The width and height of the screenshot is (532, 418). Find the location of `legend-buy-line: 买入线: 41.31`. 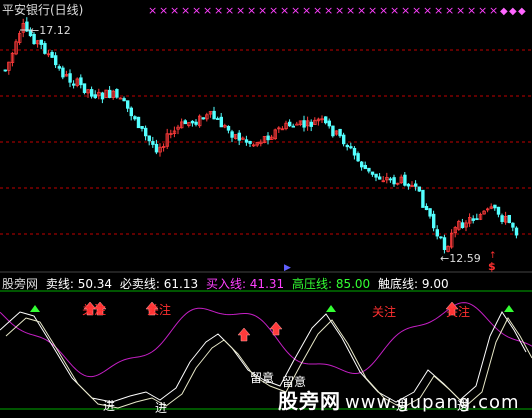

legend-buy-line: 买入线: 41.31 is located at coordinates (245, 284).